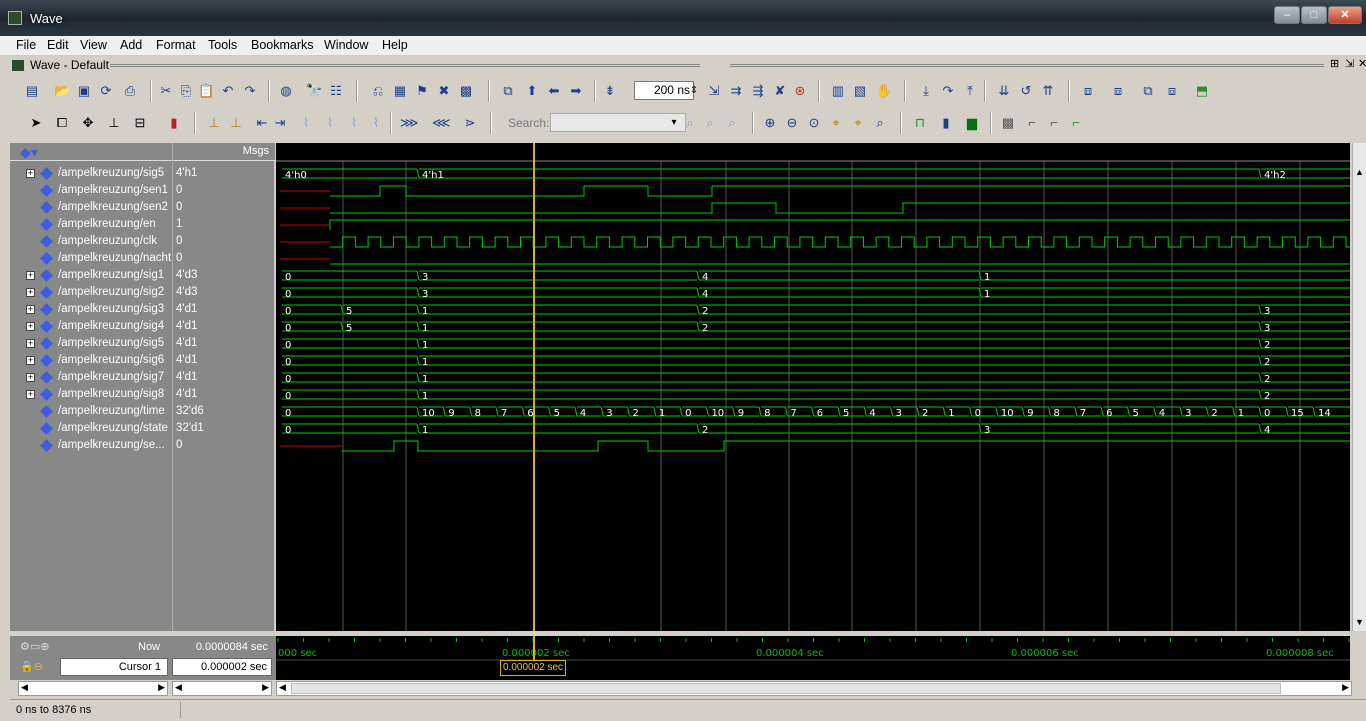 Image resolution: width=1366 pixels, height=721 pixels. Describe the element at coordinates (1362, 63) in the screenshot. I see `close-subwindow-icon: ✕` at that location.